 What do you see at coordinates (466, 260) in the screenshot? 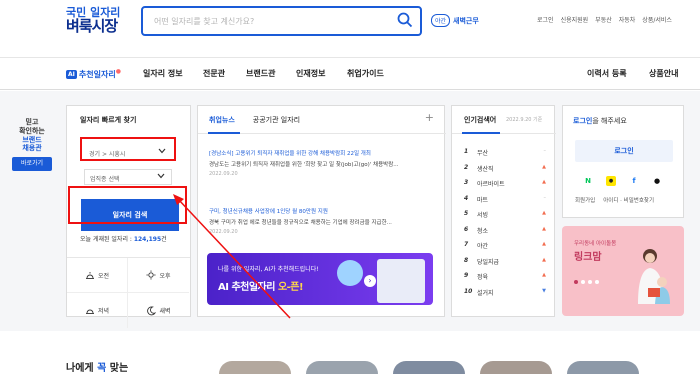
I see `rank-number: 8` at bounding box center [466, 260].